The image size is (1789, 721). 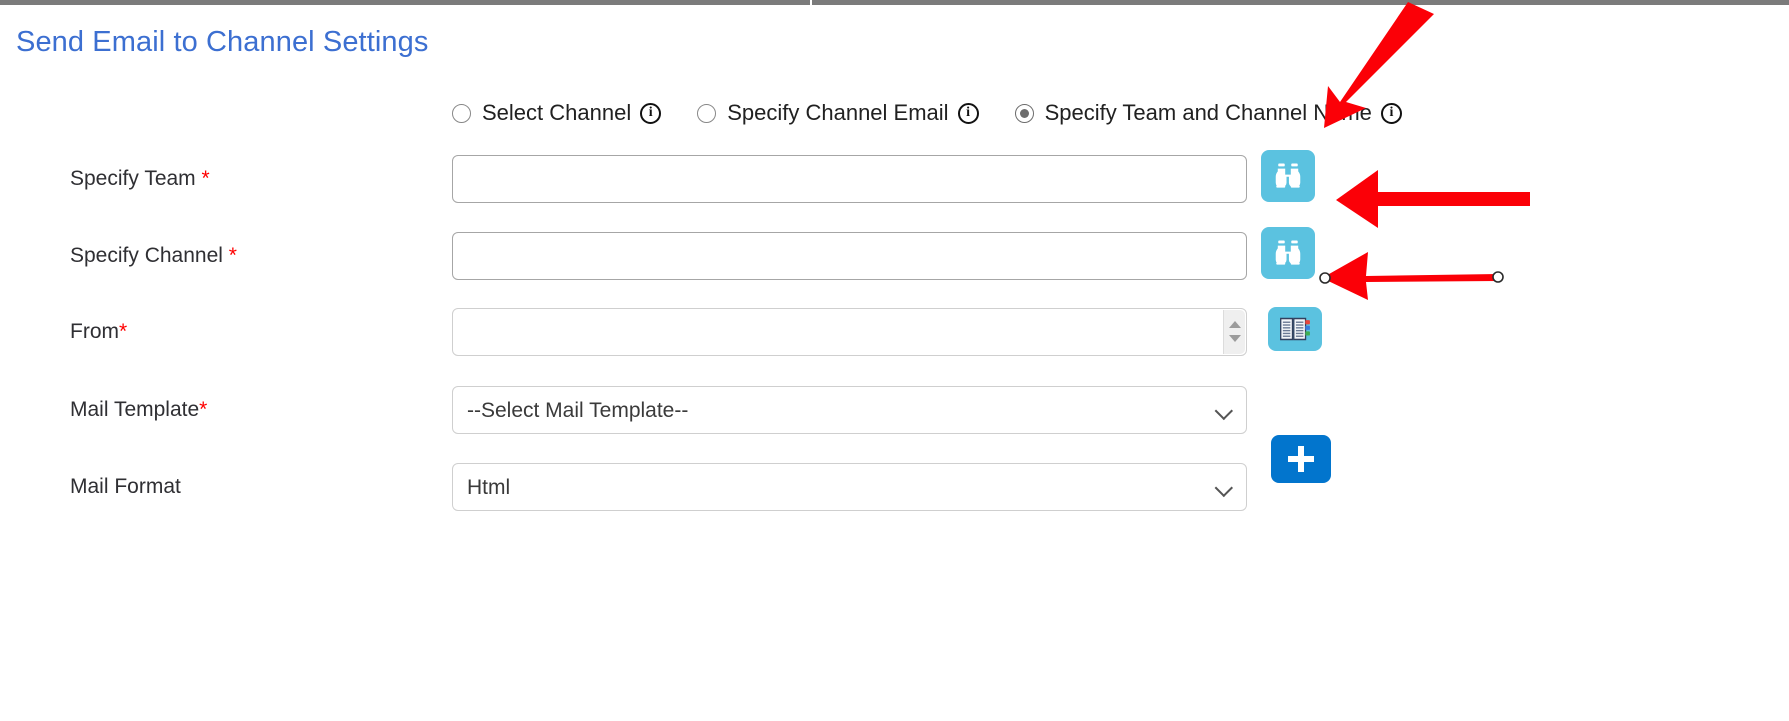 I want to click on chrome-tab-notch, so click(x=811, y=2).